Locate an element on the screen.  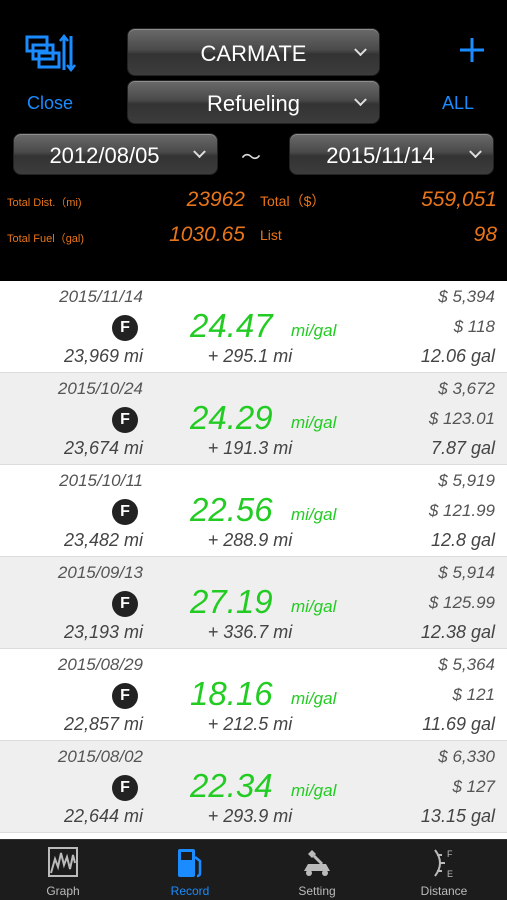
record-cost: $ 121.99 is located at coordinates (461, 510).